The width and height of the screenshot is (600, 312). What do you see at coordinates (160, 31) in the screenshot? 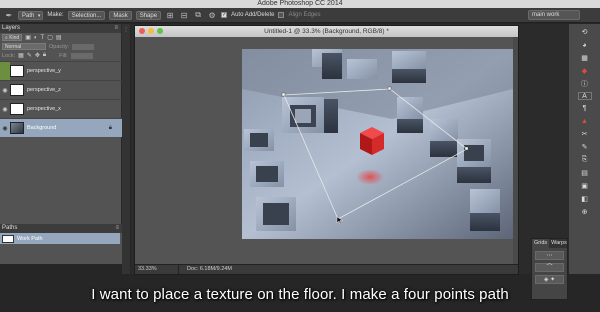
I see `zoom-window-icon` at bounding box center [160, 31].